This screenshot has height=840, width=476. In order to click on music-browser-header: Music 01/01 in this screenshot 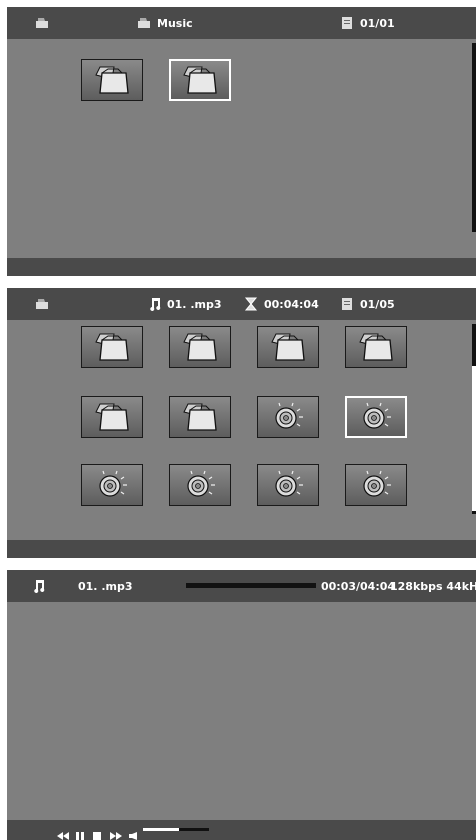, I will do `click(241, 23)`.